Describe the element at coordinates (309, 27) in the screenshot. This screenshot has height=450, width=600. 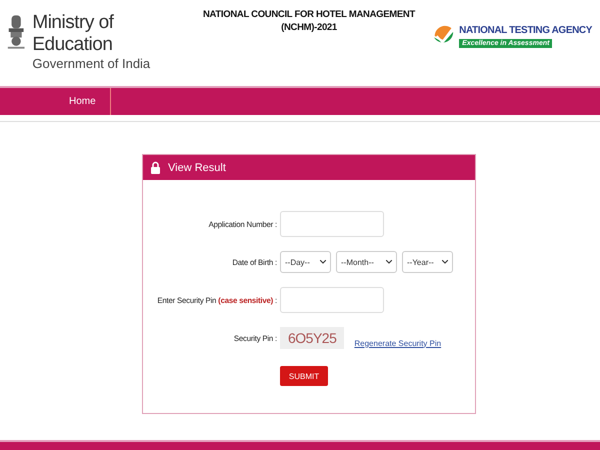
I see `exam-subtitle: (NCHM)-2021` at that location.